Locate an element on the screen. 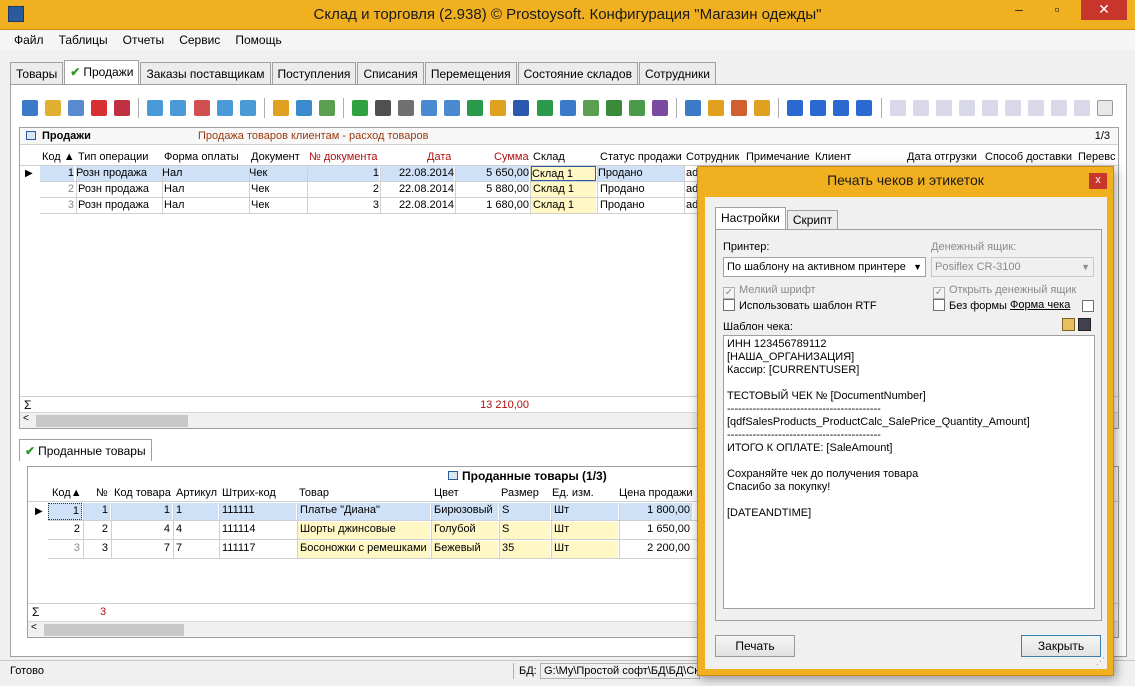 This screenshot has width=1135, height=686. contract-icon is located at coordinates (1012, 108).